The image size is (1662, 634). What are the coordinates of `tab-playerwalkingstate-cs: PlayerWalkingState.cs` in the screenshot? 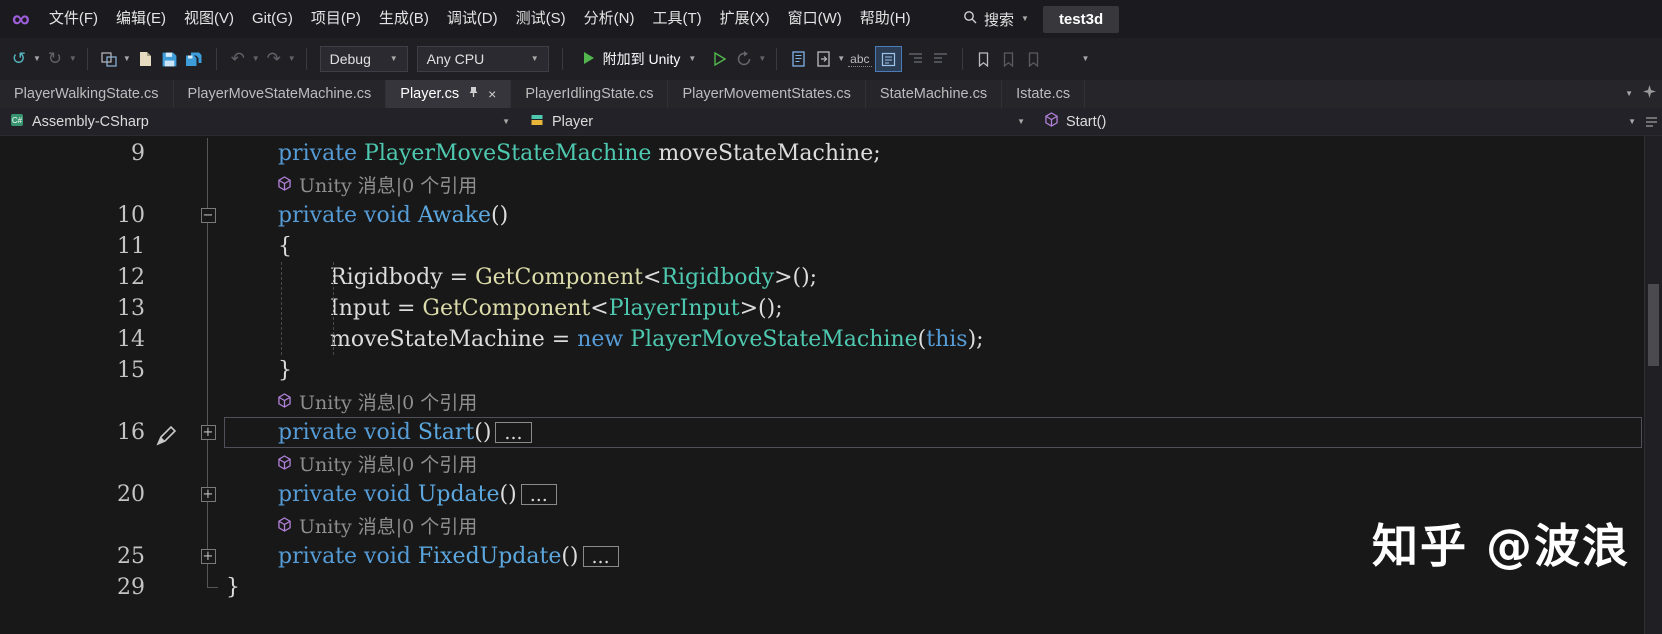 It's located at (87, 94).